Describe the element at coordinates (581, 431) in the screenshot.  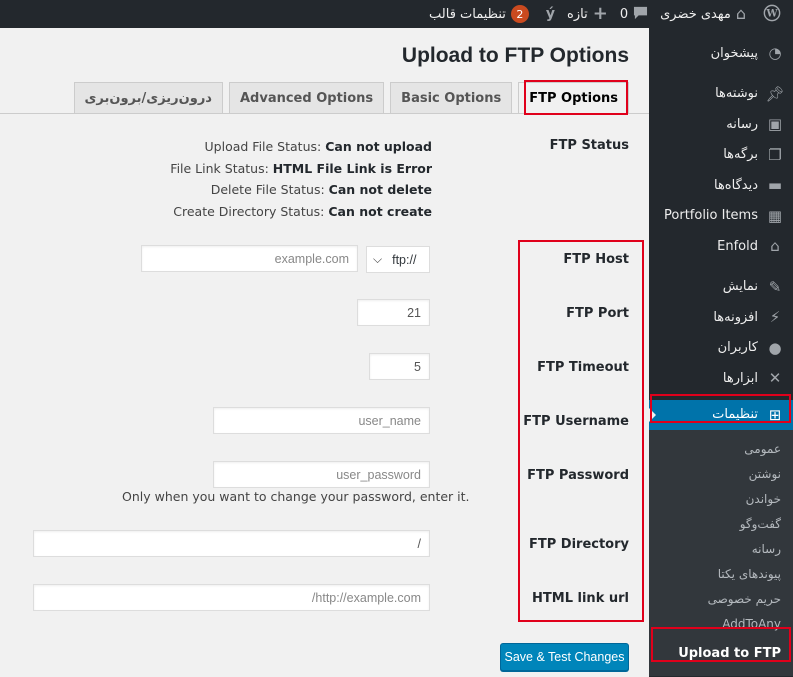
I see `highlight-labels` at that location.